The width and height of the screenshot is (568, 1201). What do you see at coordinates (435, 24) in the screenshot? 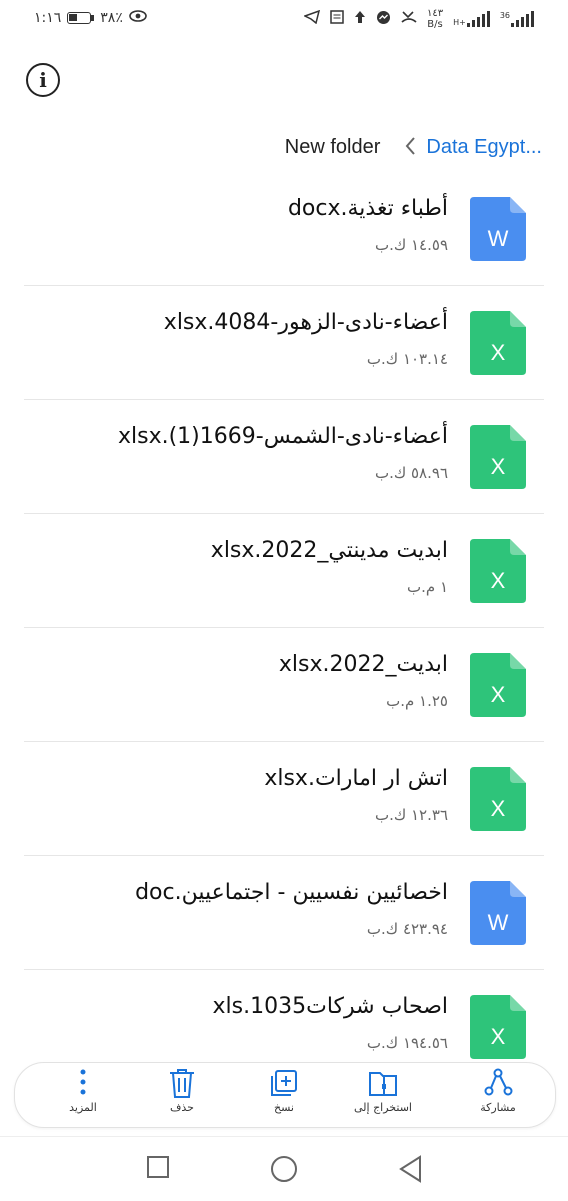
I see `net-speed-unit: B/s` at bounding box center [435, 24].